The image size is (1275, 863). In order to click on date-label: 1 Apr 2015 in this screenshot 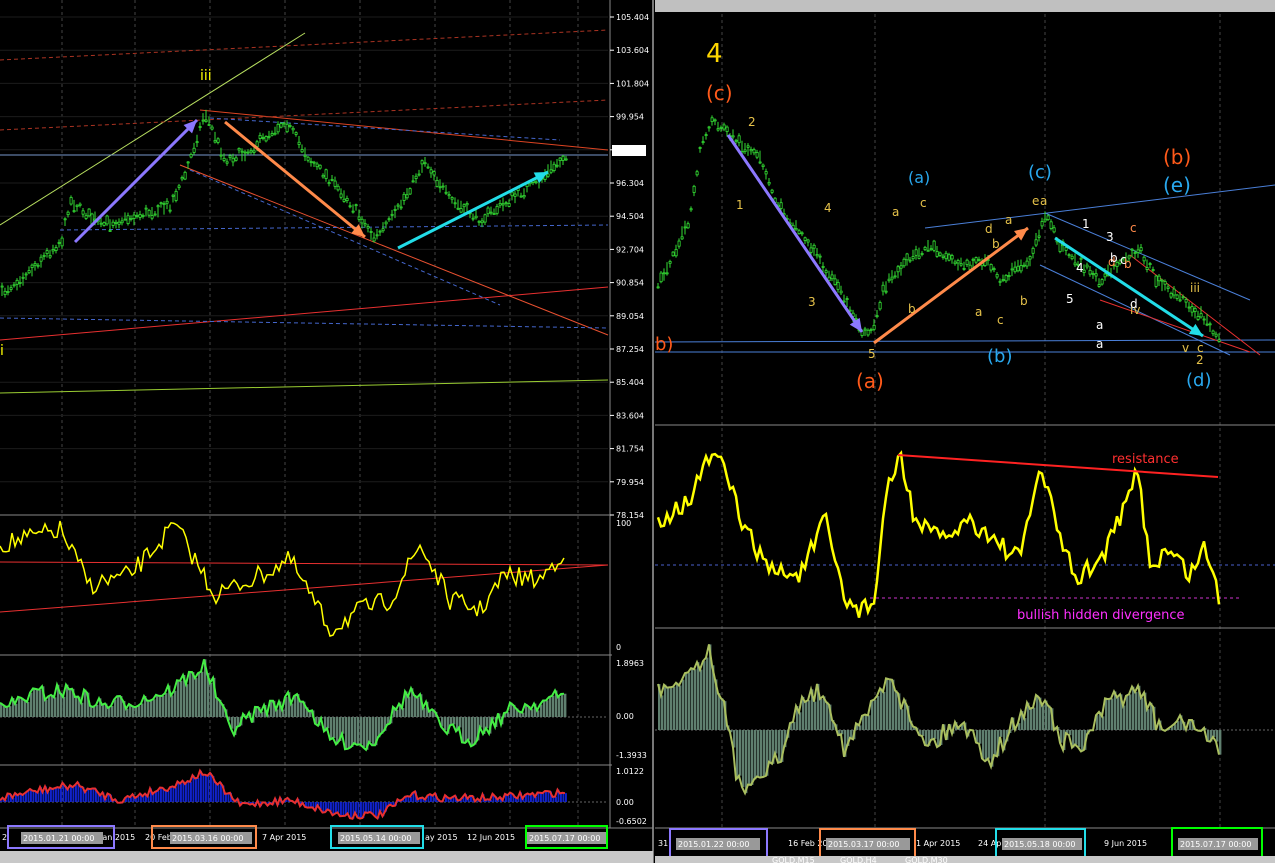, I will do `click(938, 843)`.